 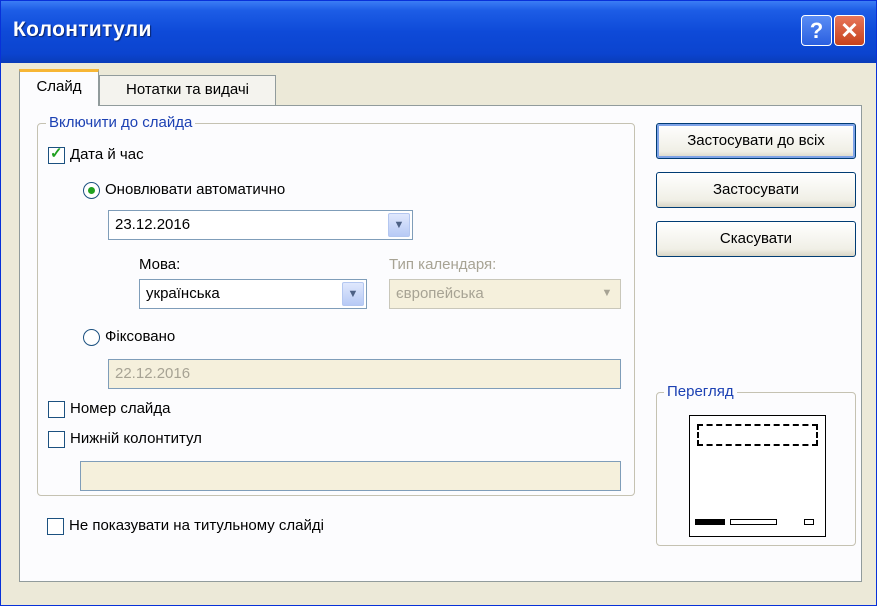 What do you see at coordinates (56, 409) in the screenshot?
I see `slide-number-checkbox` at bounding box center [56, 409].